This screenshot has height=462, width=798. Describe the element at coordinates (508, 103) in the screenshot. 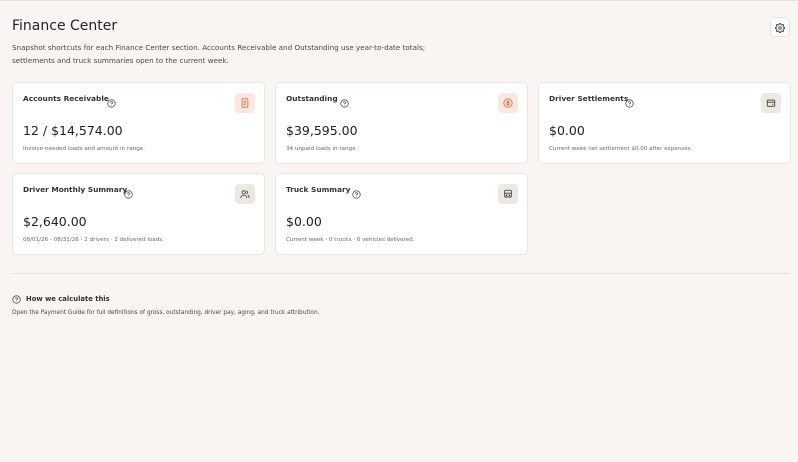

I see `dollar-circle-icon` at that location.